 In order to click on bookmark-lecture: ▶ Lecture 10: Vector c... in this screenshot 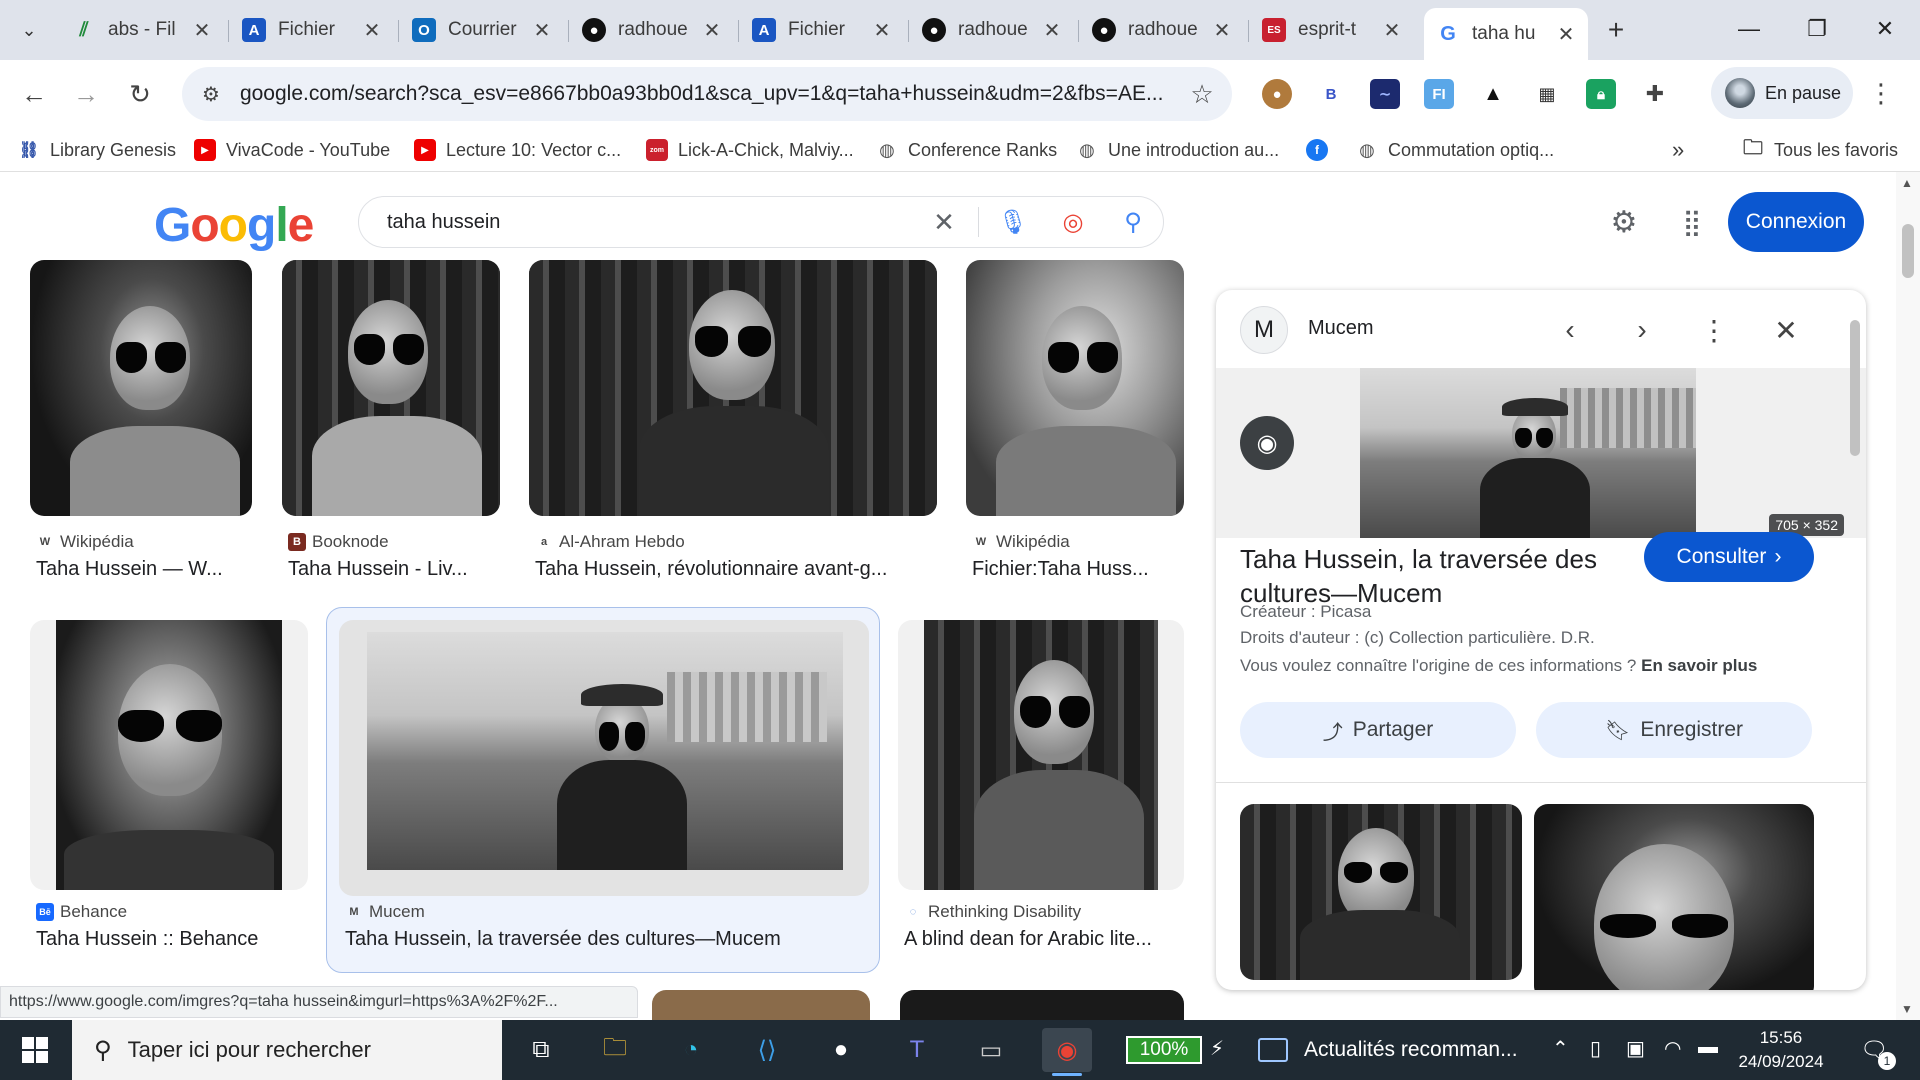, I will do `click(517, 150)`.